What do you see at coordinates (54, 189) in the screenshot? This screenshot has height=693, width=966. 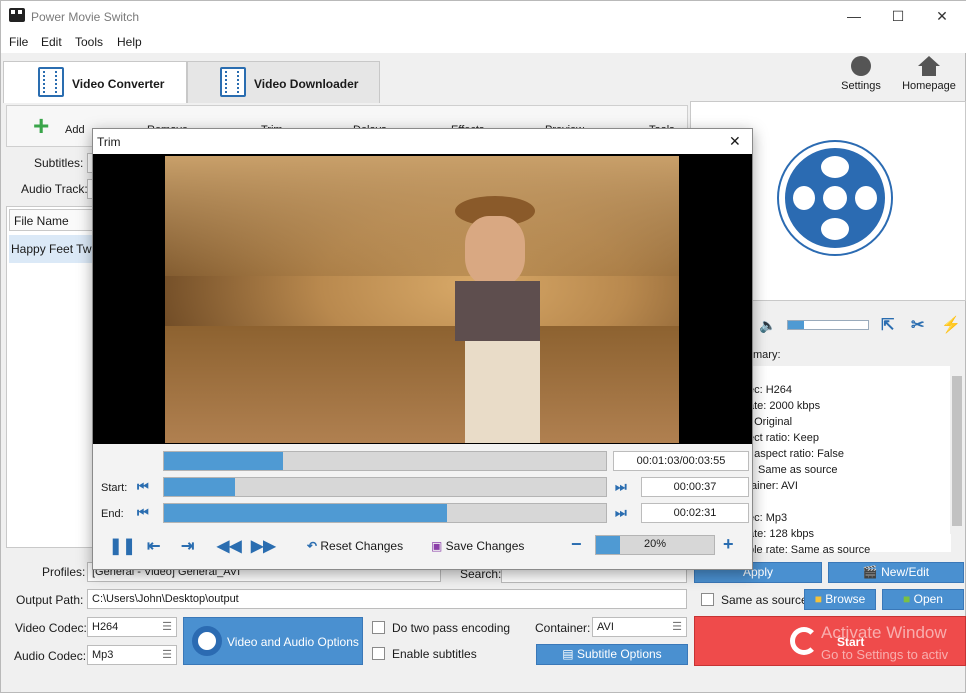 I see `audio-track-label: Audio Track:` at bounding box center [54, 189].